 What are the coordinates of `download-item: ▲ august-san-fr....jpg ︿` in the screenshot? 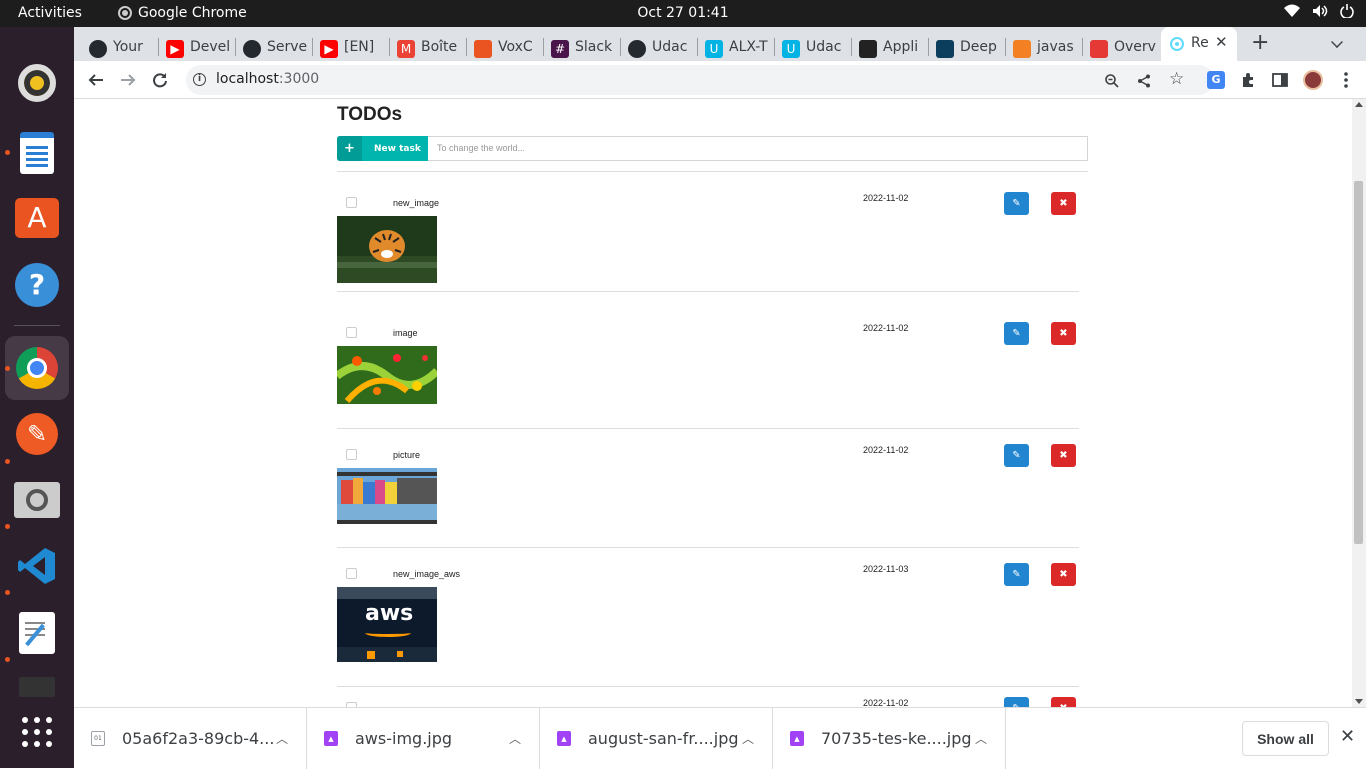 It's located at (656, 738).